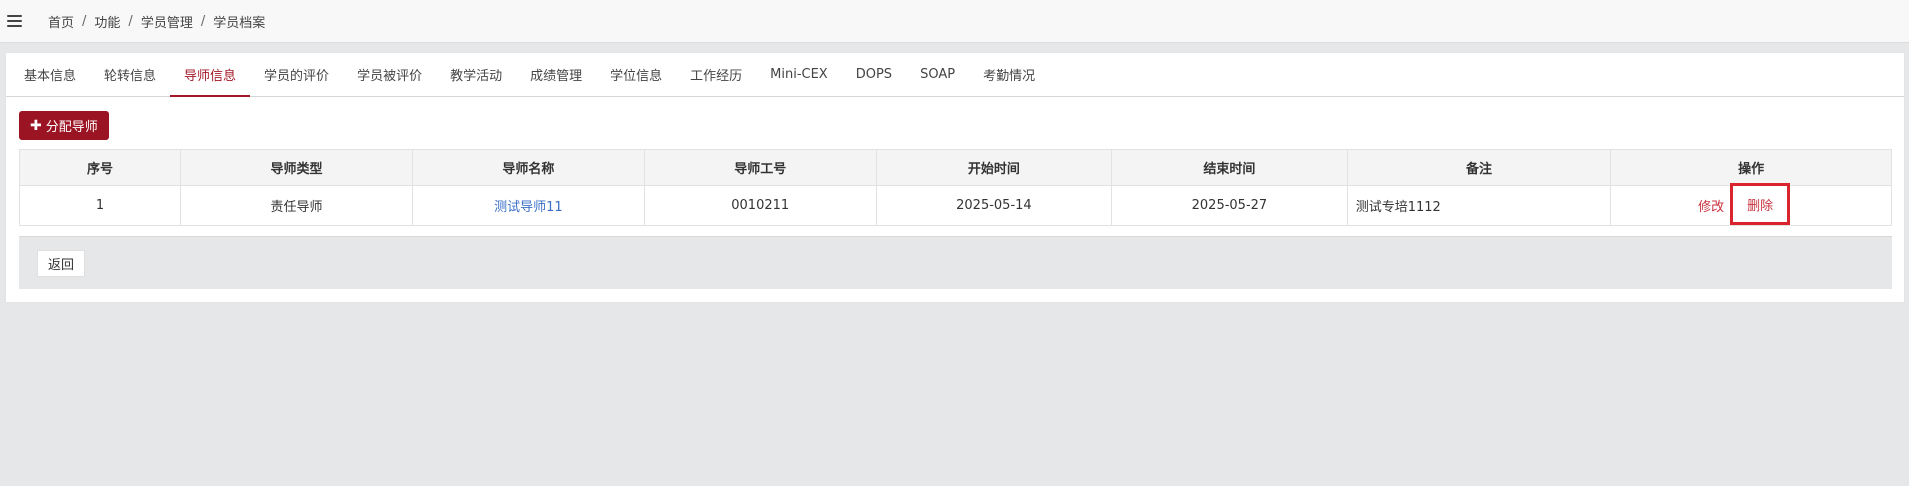 Image resolution: width=1909 pixels, height=486 pixels. What do you see at coordinates (36, 125) in the screenshot?
I see `plus-icon: ✚` at bounding box center [36, 125].